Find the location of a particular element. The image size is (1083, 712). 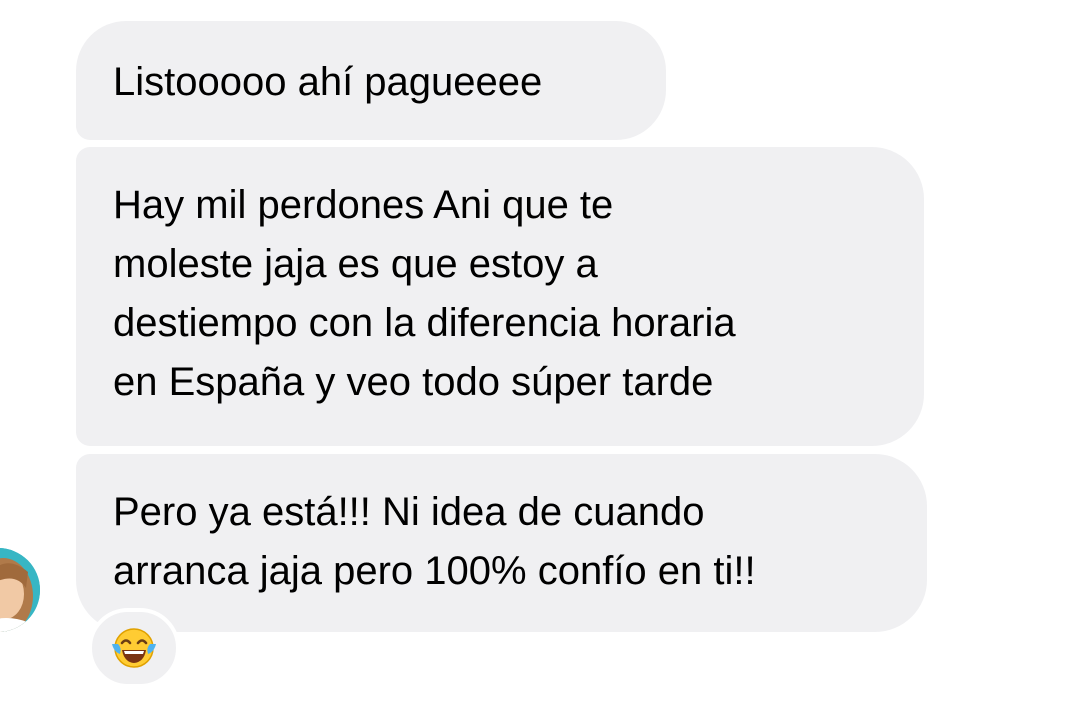

message-text: destiempo con la diferencia horaria is located at coordinates (424, 323).